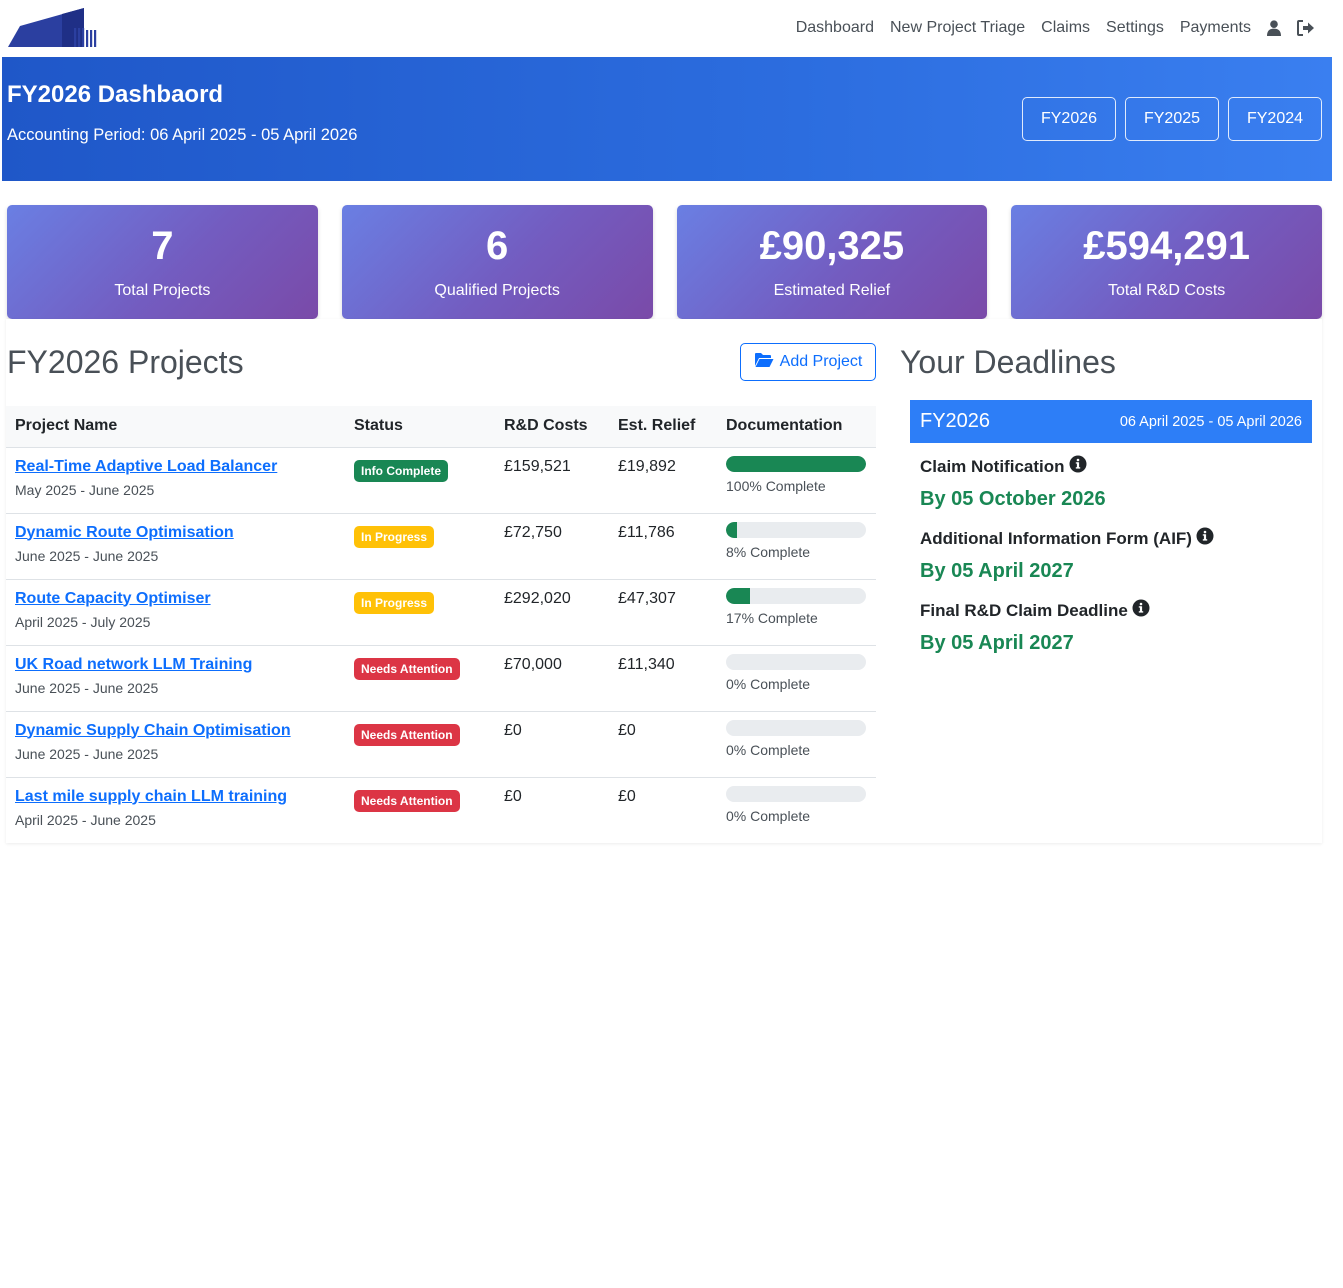  What do you see at coordinates (162, 290) in the screenshot?
I see `stat-label: Total Projects` at bounding box center [162, 290].